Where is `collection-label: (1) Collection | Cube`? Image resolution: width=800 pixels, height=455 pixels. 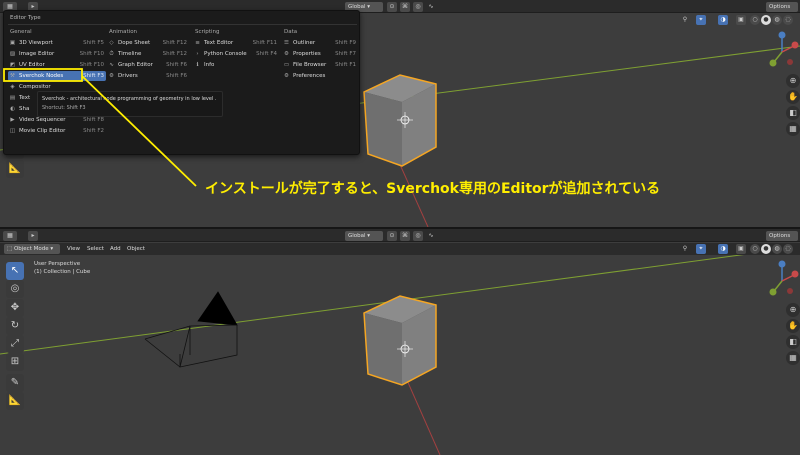
collection-label: (1) Collection | Cube is located at coordinates (62, 272).